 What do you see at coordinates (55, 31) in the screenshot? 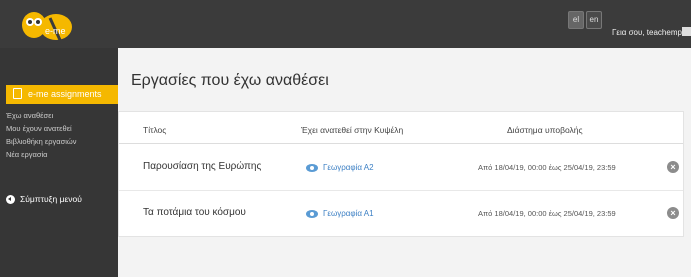
I see `logo-text: e-me` at bounding box center [55, 31].